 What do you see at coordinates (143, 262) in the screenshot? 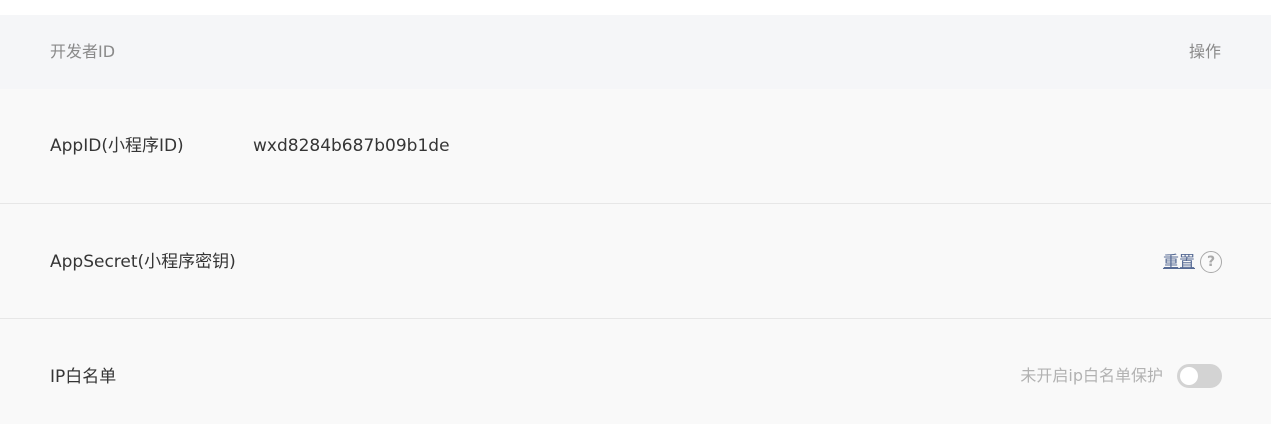
I see `appsecret-label: AppSecret(小程序密钥)` at bounding box center [143, 262].